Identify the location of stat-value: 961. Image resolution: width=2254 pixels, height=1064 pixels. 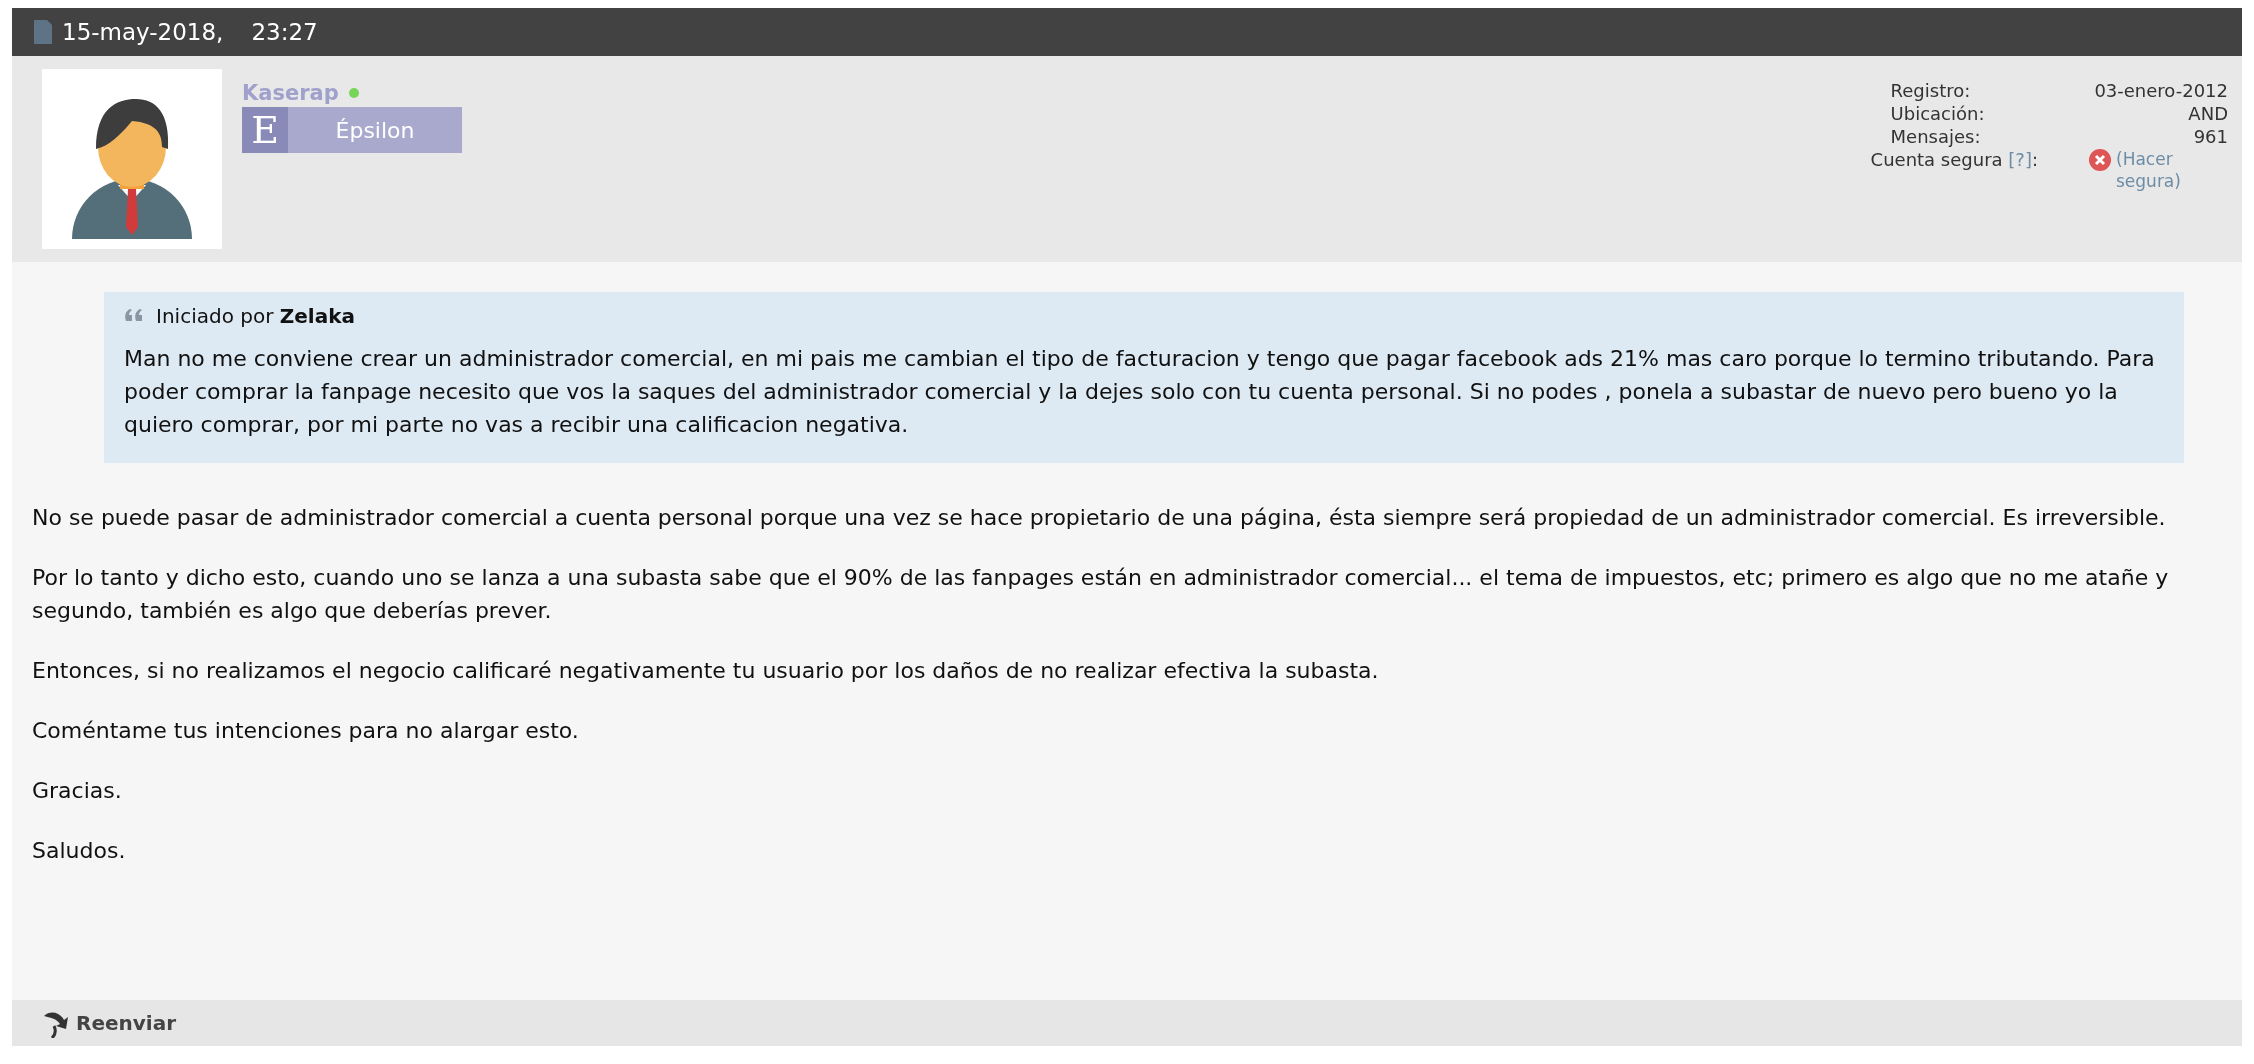
(2210, 136).